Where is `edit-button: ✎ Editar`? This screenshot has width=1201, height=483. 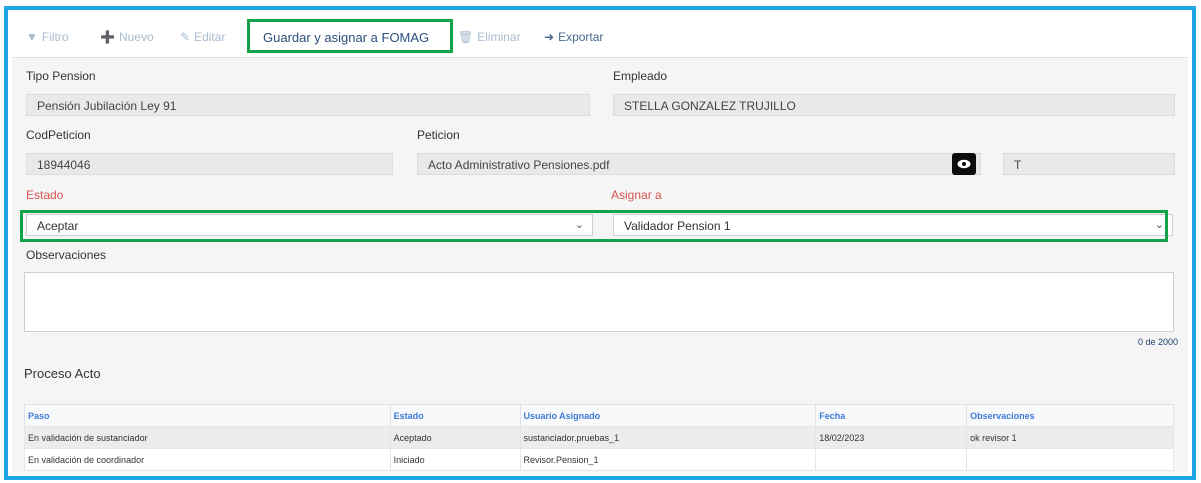
edit-button: ✎ Editar is located at coordinates (202, 37).